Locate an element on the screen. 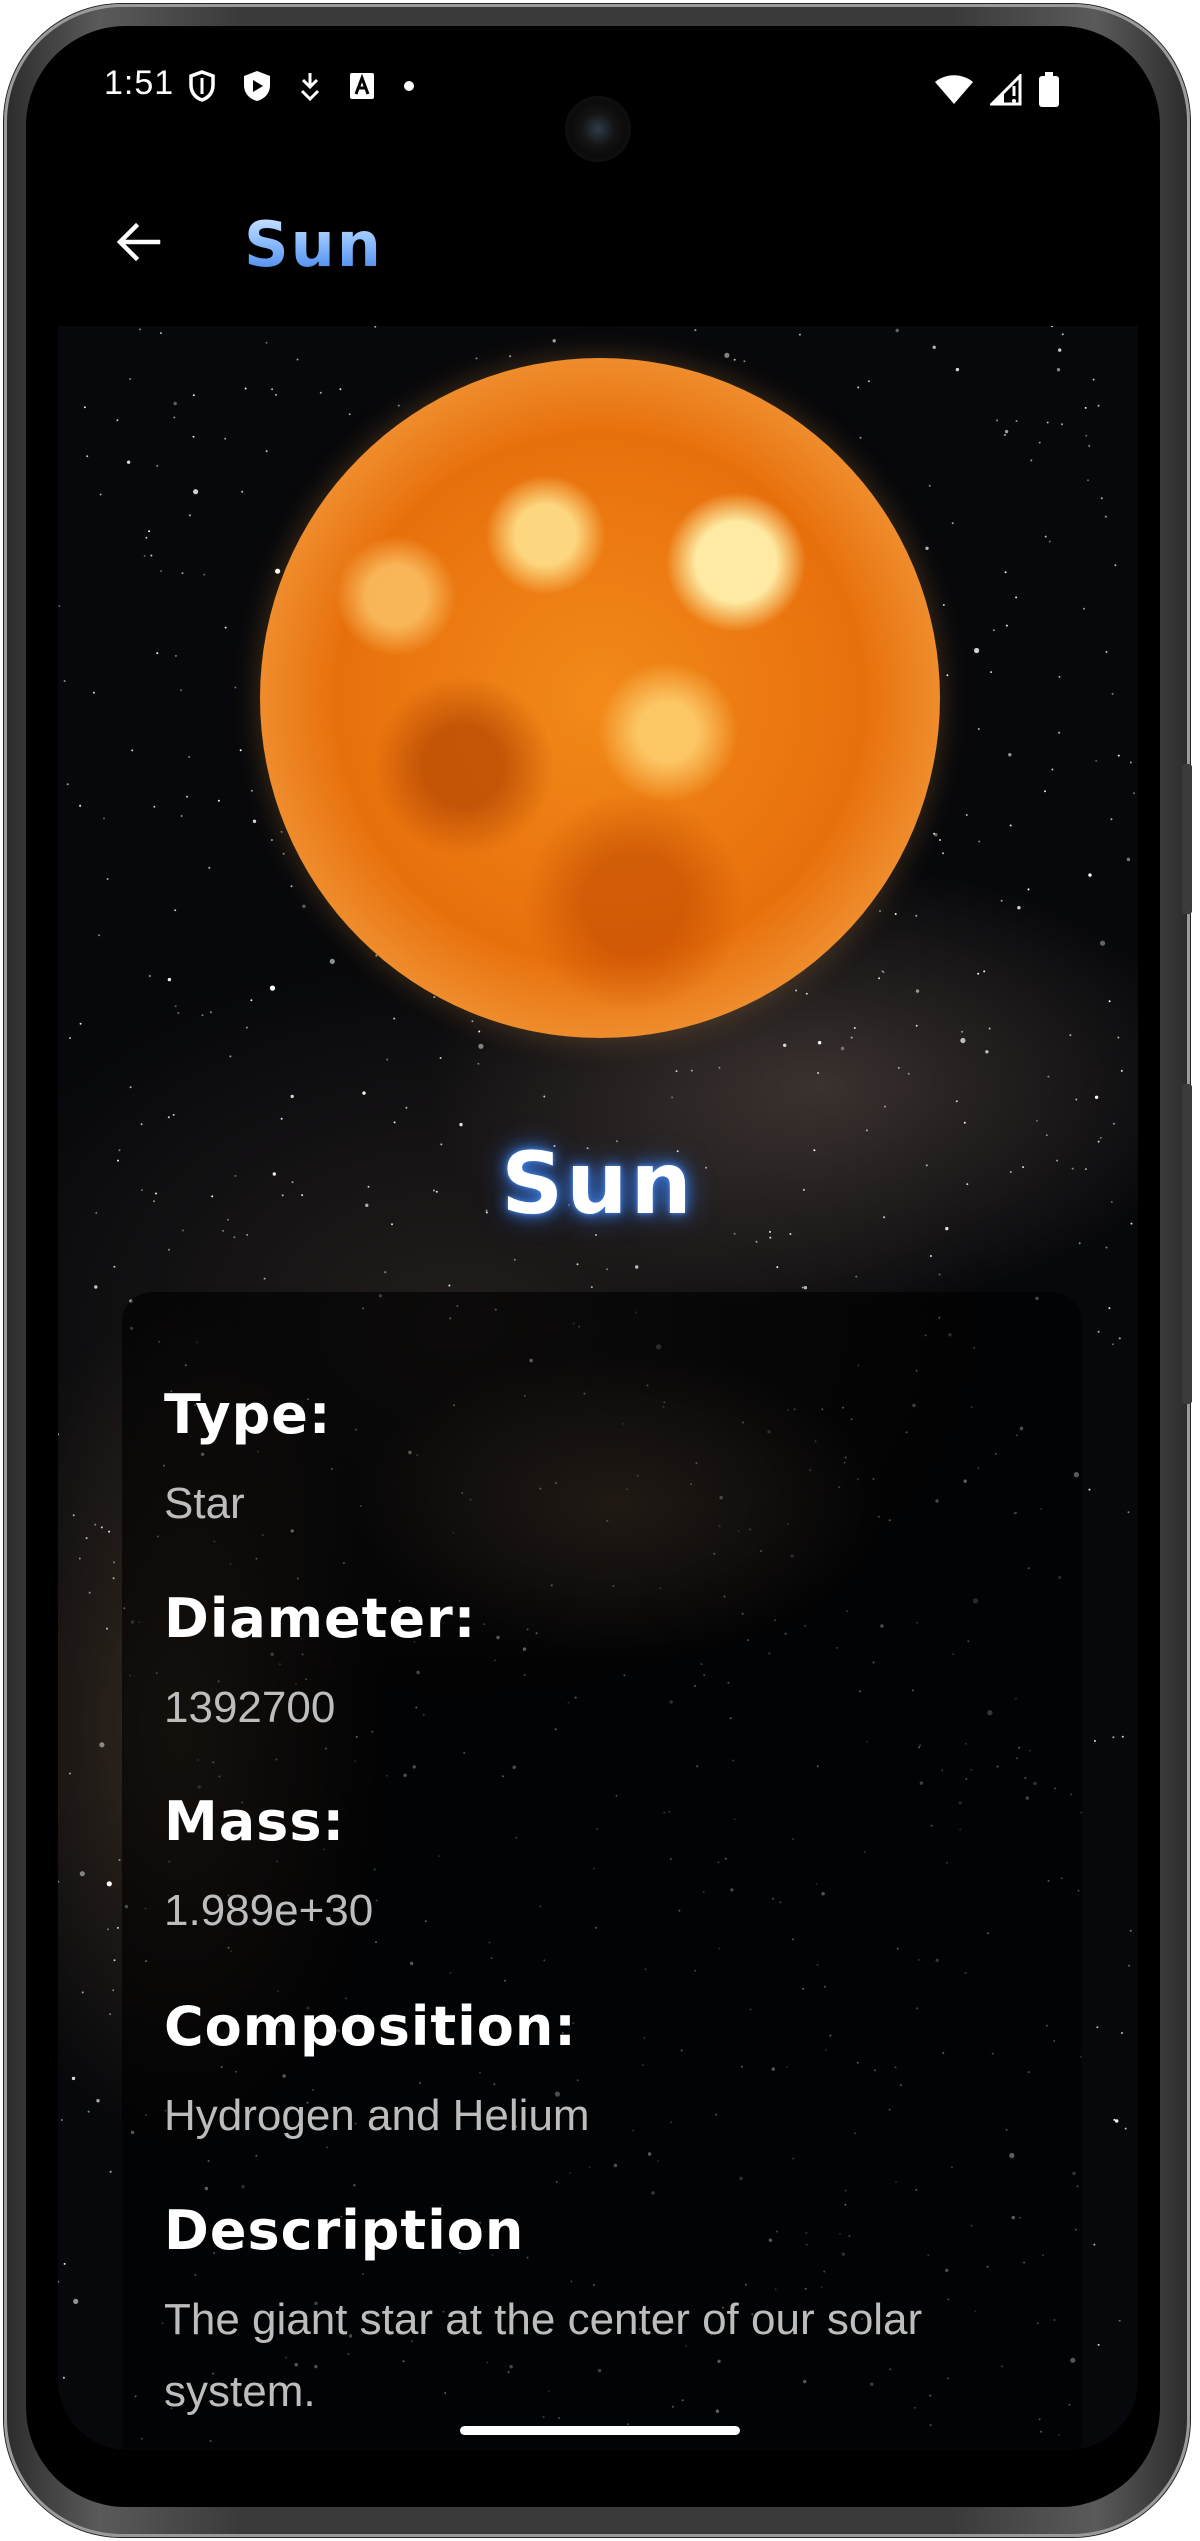  notification-icons is located at coordinates (302, 86).